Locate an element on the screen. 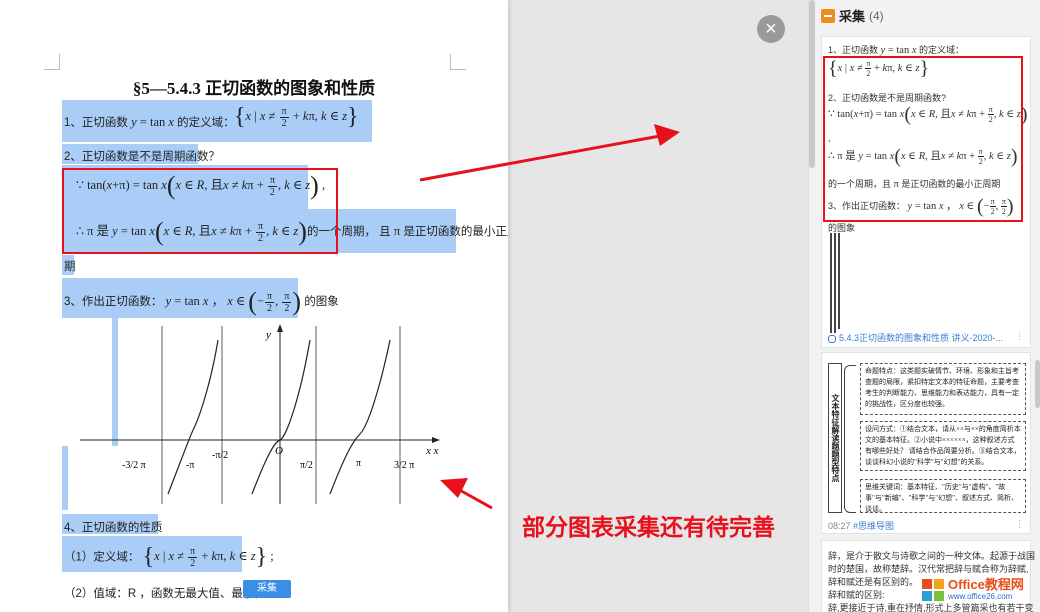 This screenshot has width=1040, height=612. tick-label: -3/2 π is located at coordinates (134, 465).